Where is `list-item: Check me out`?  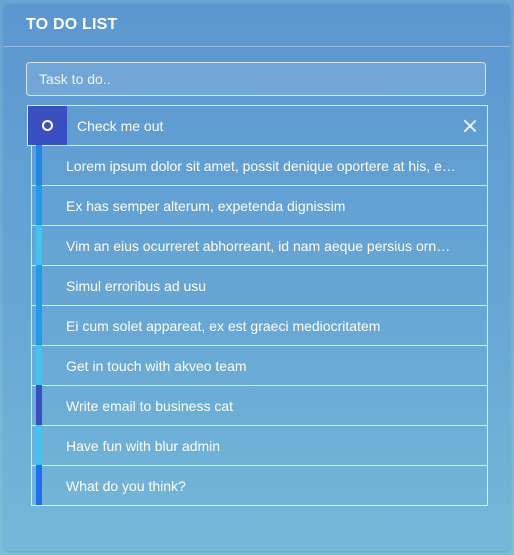 list-item: Check me out is located at coordinates (257, 125).